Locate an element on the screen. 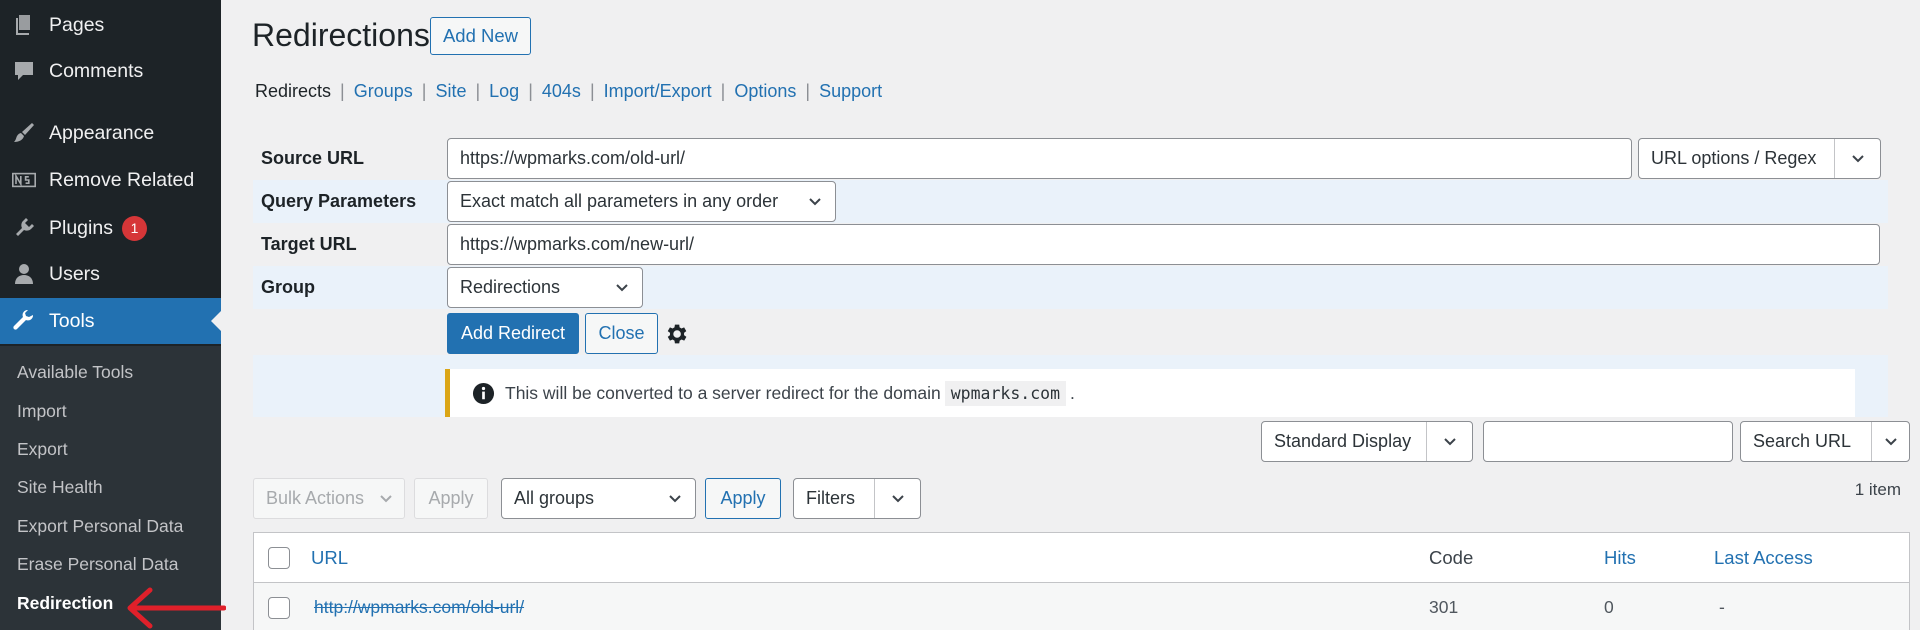 The width and height of the screenshot is (1920, 630). notice-domain: wpmarks.com is located at coordinates (1005, 393).